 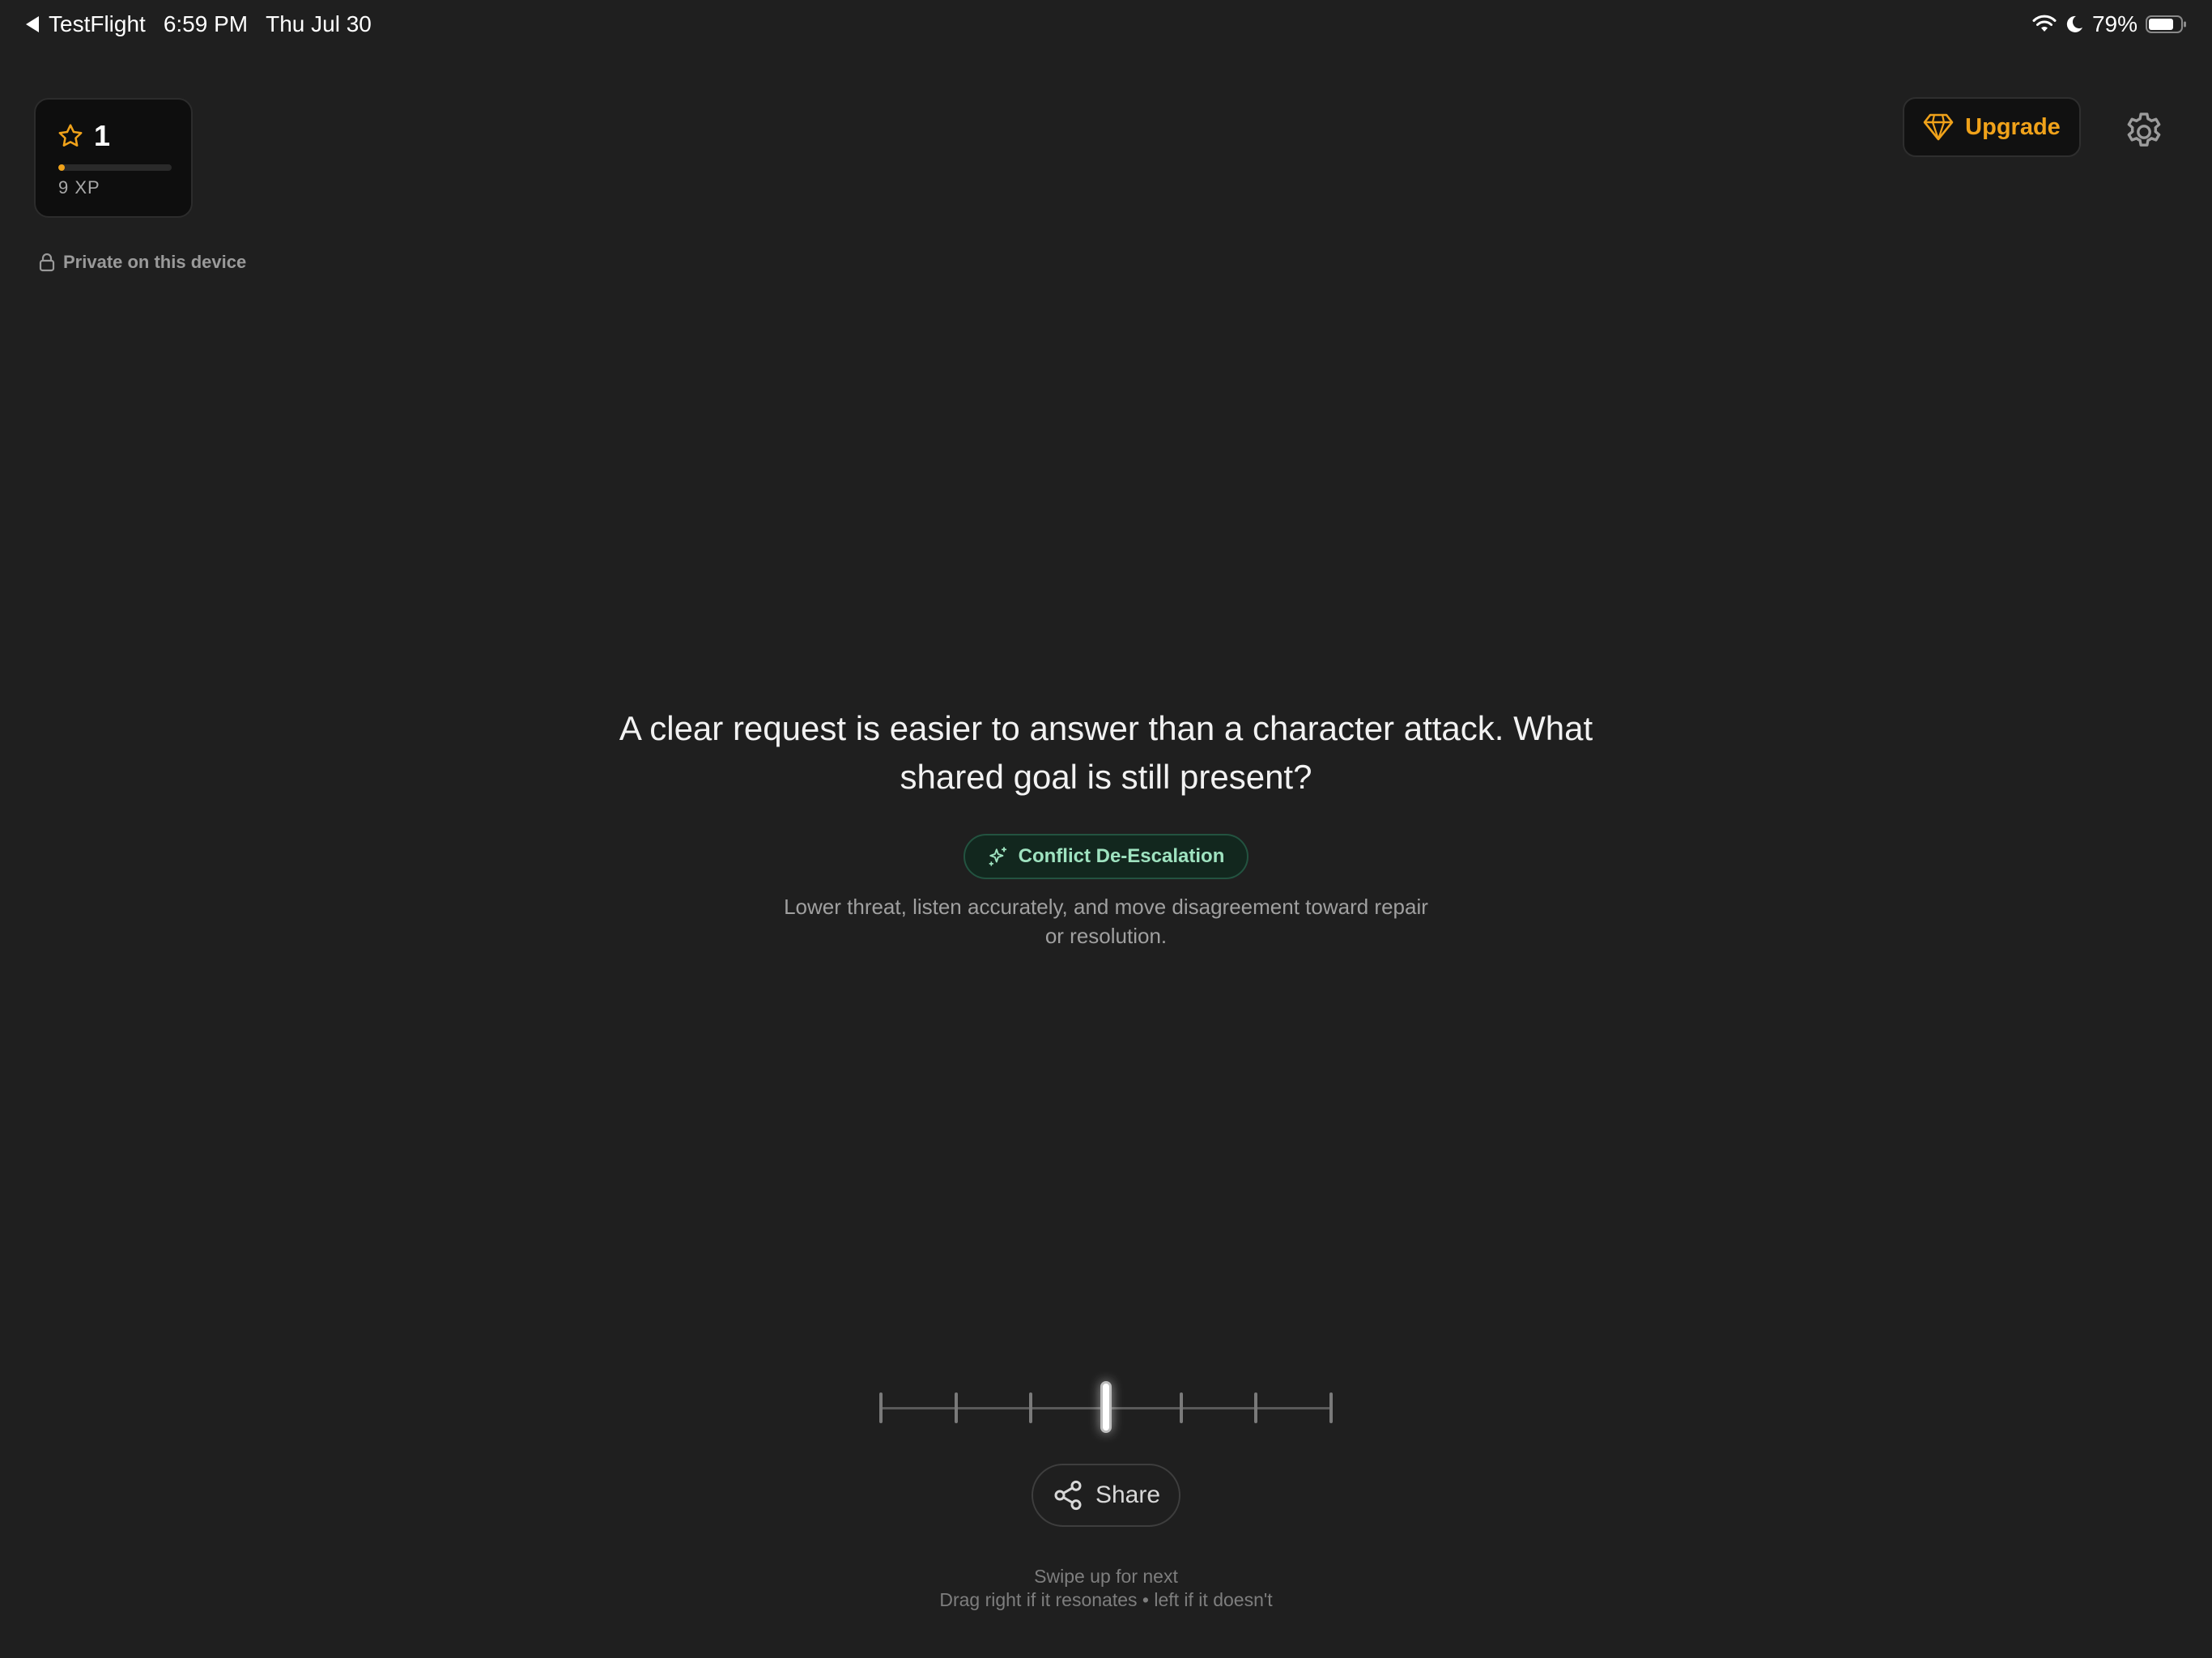 I want to click on category-chip: Conflict De-Escalation, so click(x=1106, y=856).